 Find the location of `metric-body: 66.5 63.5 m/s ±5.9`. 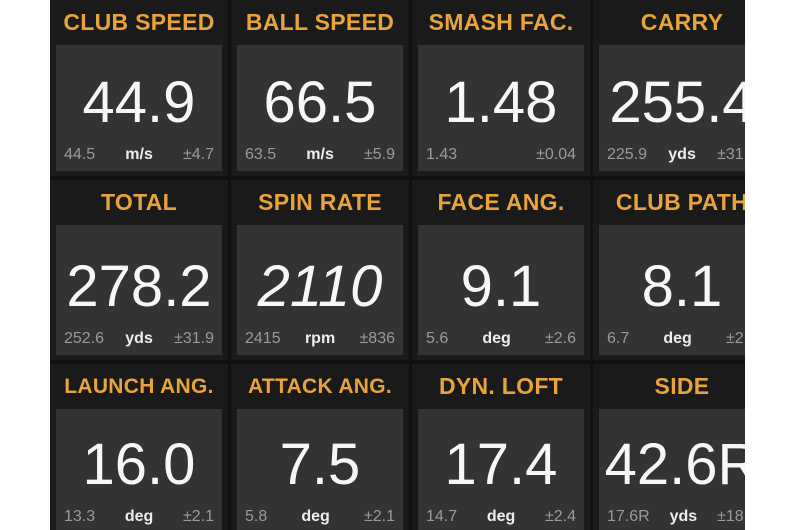

metric-body: 66.5 63.5 m/s ±5.9 is located at coordinates (320, 108).